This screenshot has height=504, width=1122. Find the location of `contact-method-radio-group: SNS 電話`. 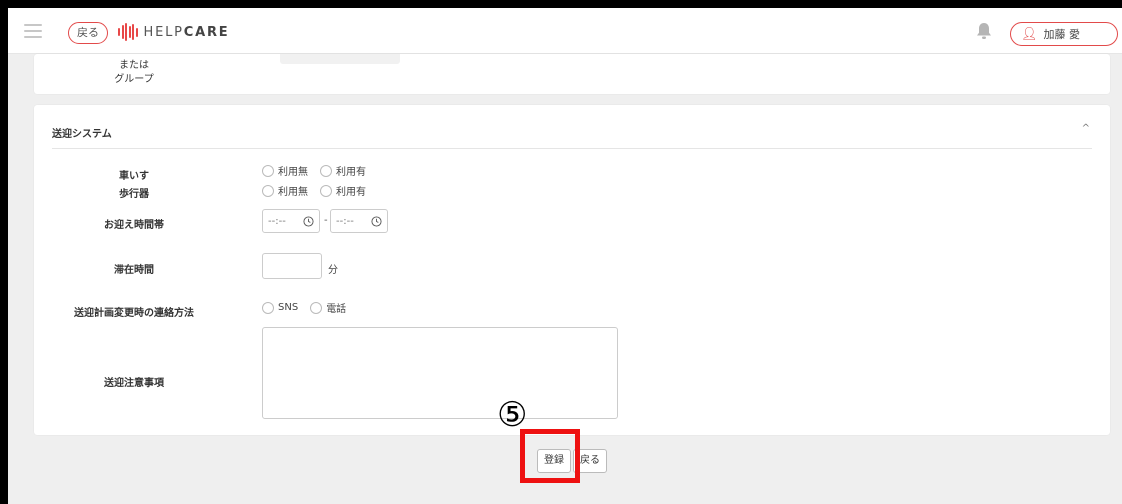

contact-method-radio-group: SNS 電話 is located at coordinates (304, 307).